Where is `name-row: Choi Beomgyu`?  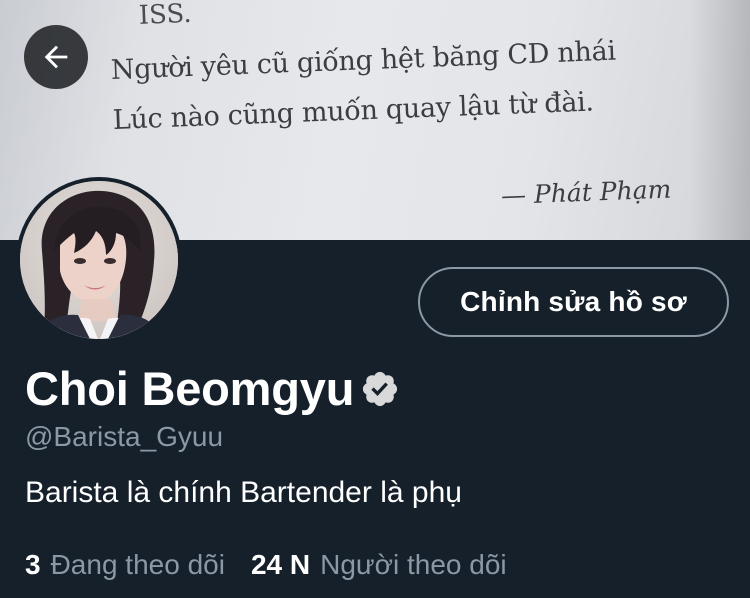 name-row: Choi Beomgyu is located at coordinates (212, 388).